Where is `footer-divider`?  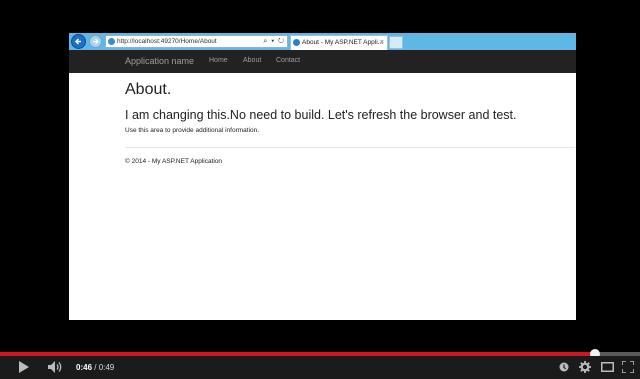
footer-divider is located at coordinates (350, 147).